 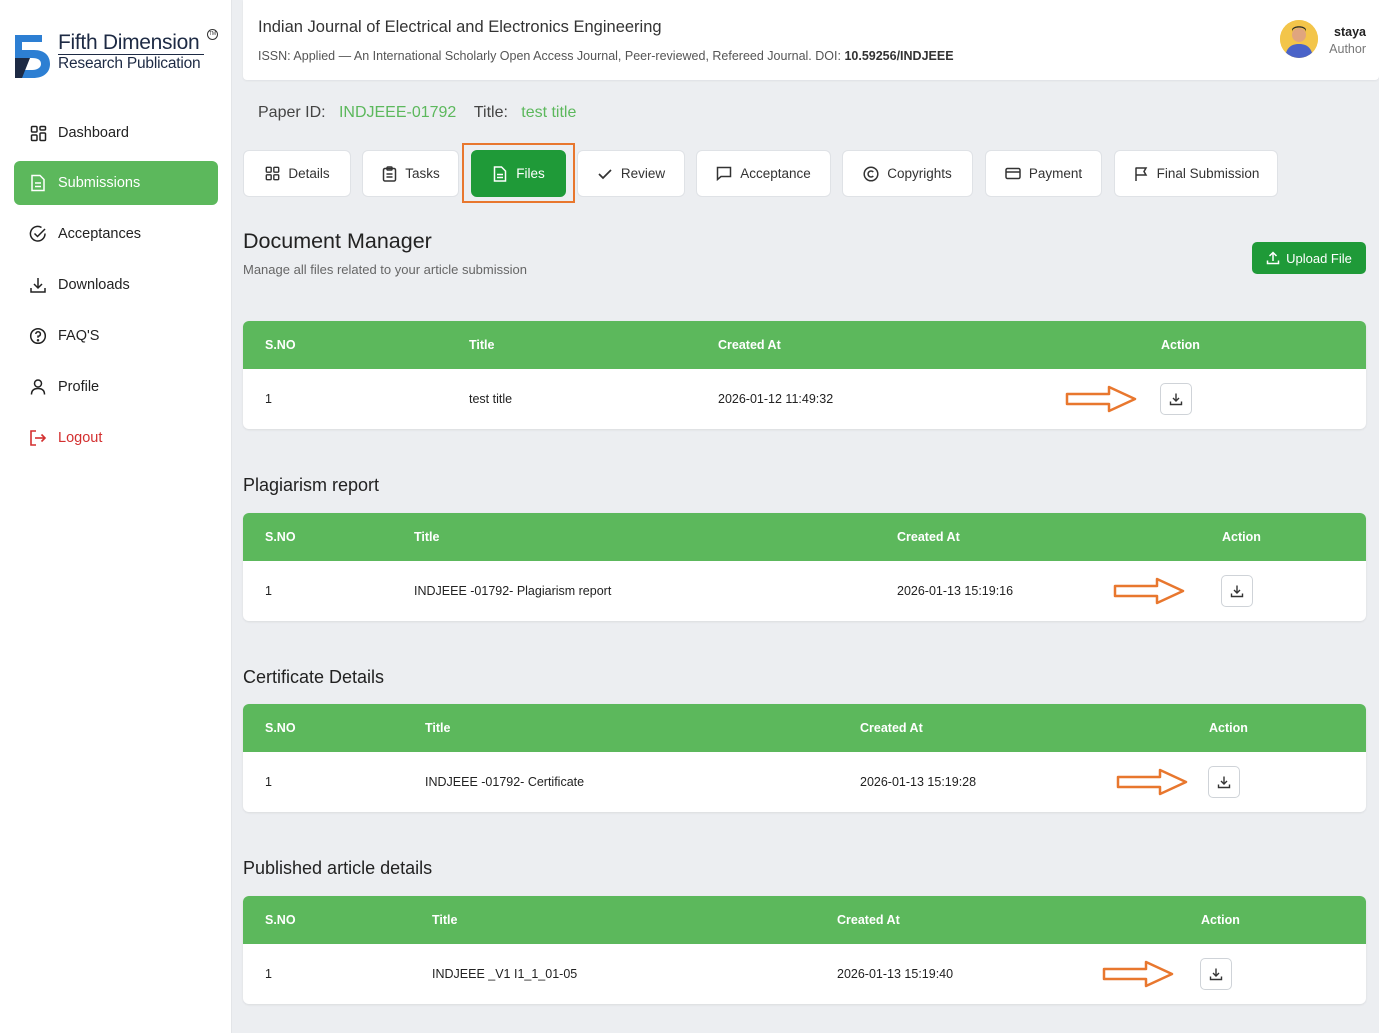 I want to click on card-icon, so click(x=1013, y=174).